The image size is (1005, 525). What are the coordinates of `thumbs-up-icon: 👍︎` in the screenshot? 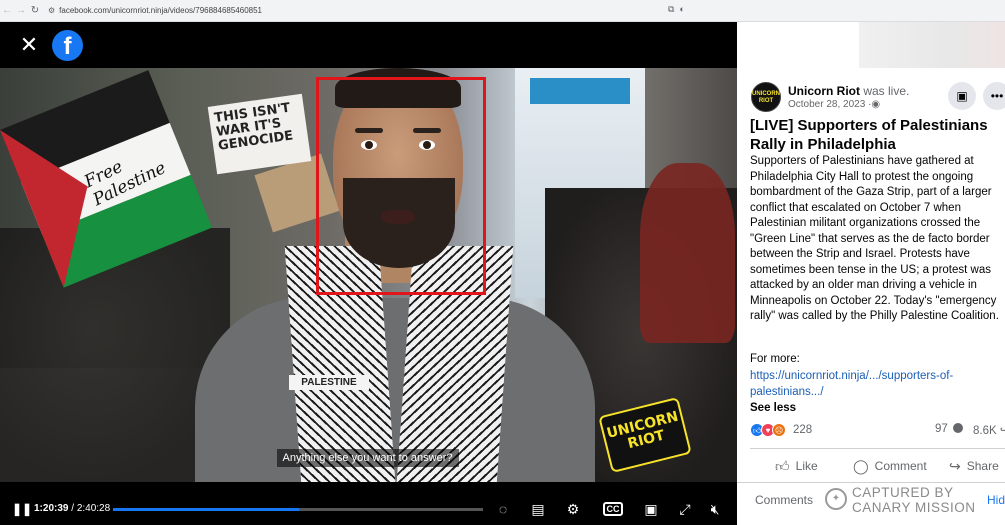 It's located at (782, 466).